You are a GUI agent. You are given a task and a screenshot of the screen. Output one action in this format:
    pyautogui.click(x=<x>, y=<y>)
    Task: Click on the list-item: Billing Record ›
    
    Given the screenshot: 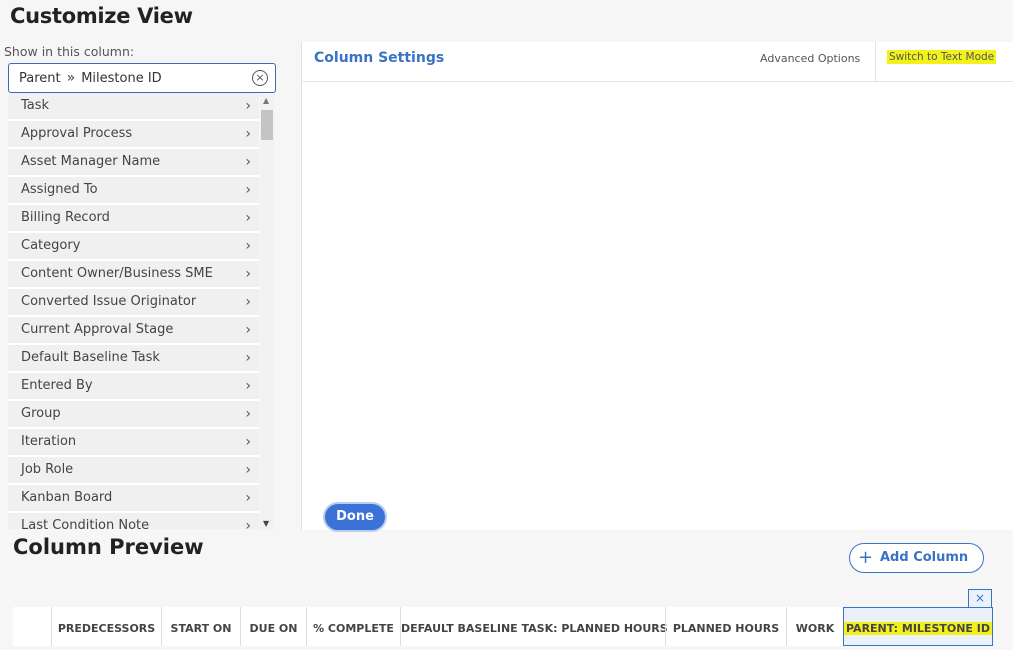 What is the action you would take?
    pyautogui.click(x=133, y=219)
    